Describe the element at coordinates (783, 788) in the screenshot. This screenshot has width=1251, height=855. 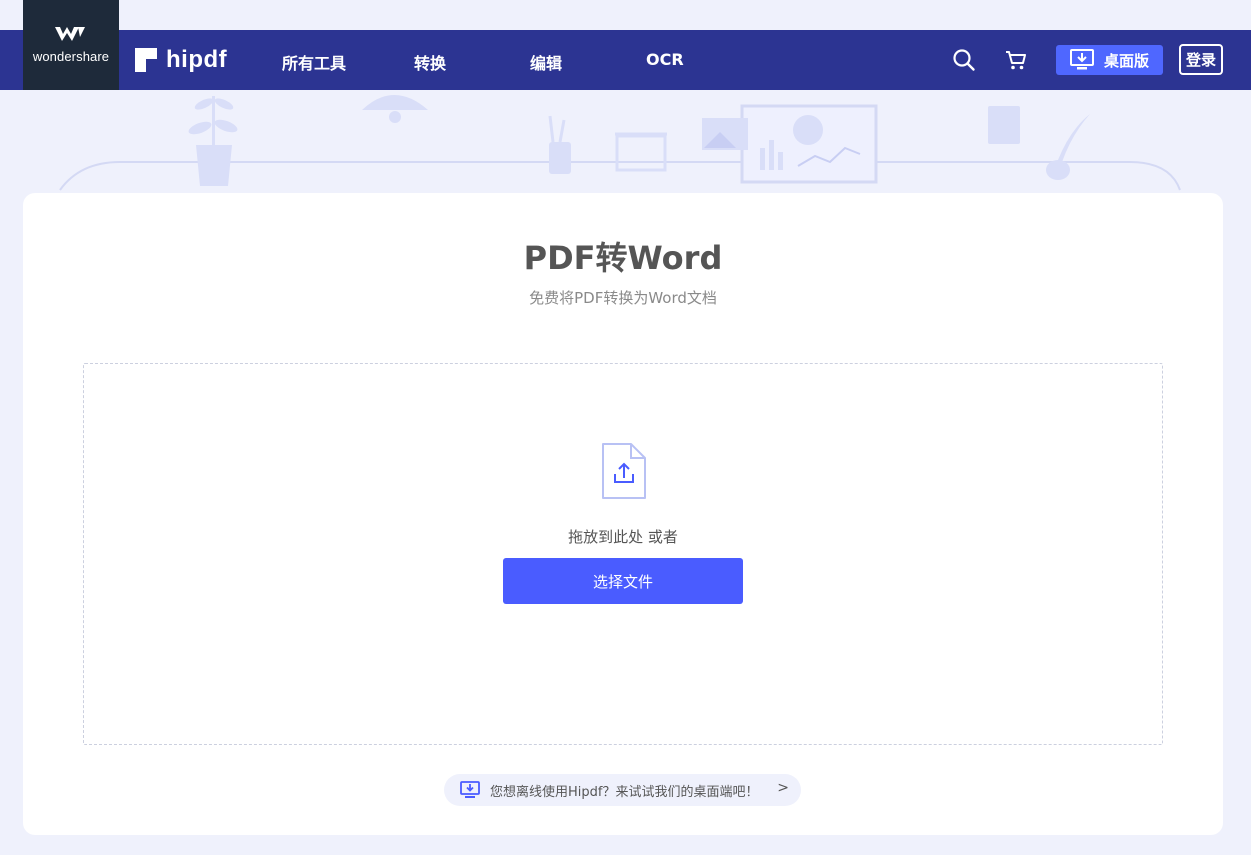
I see `chevron-right-icon: >` at that location.